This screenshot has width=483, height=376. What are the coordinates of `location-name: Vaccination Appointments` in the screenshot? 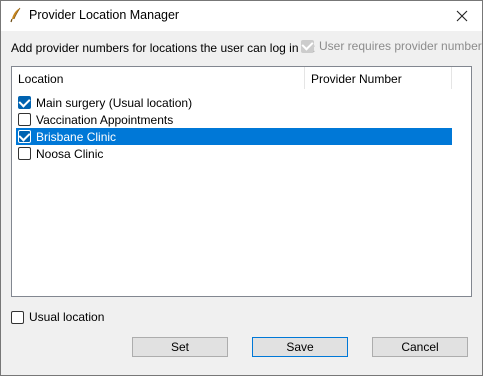 It's located at (105, 119).